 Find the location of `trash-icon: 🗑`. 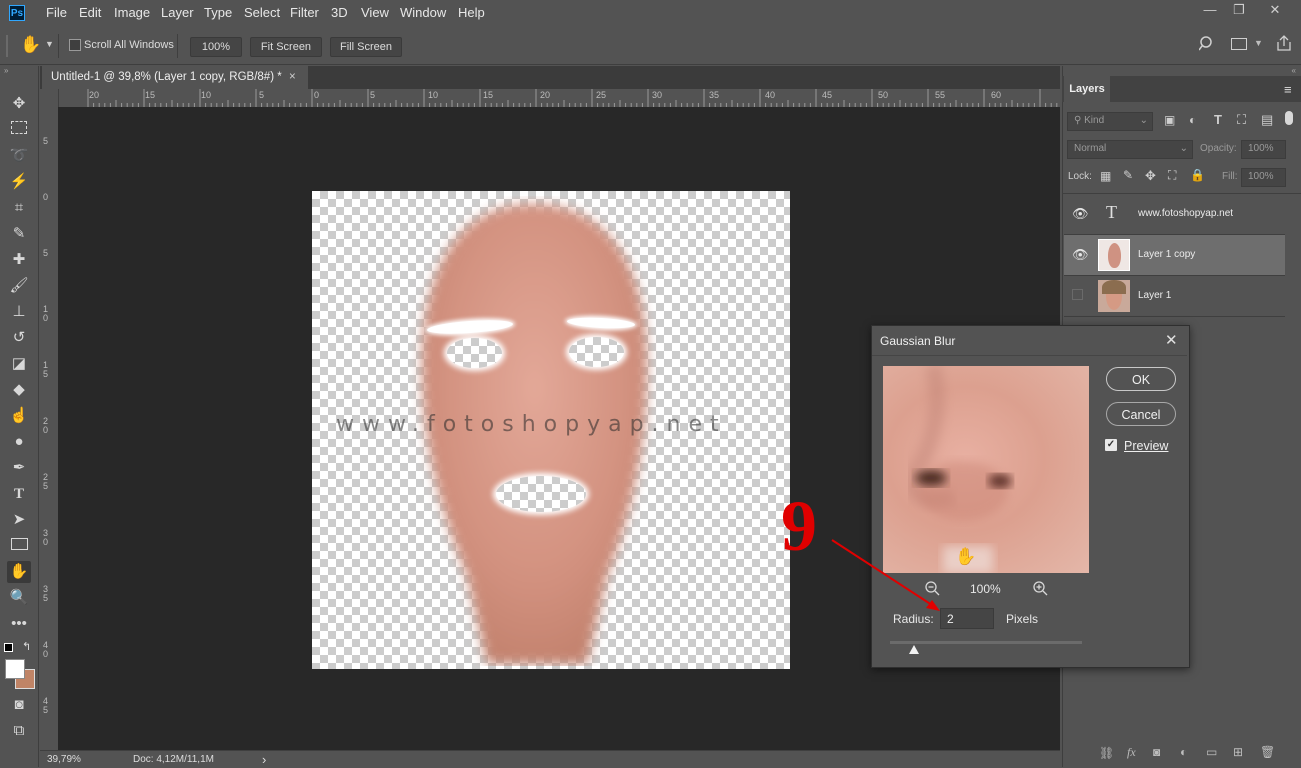

trash-icon: 🗑 is located at coordinates (1267, 752).